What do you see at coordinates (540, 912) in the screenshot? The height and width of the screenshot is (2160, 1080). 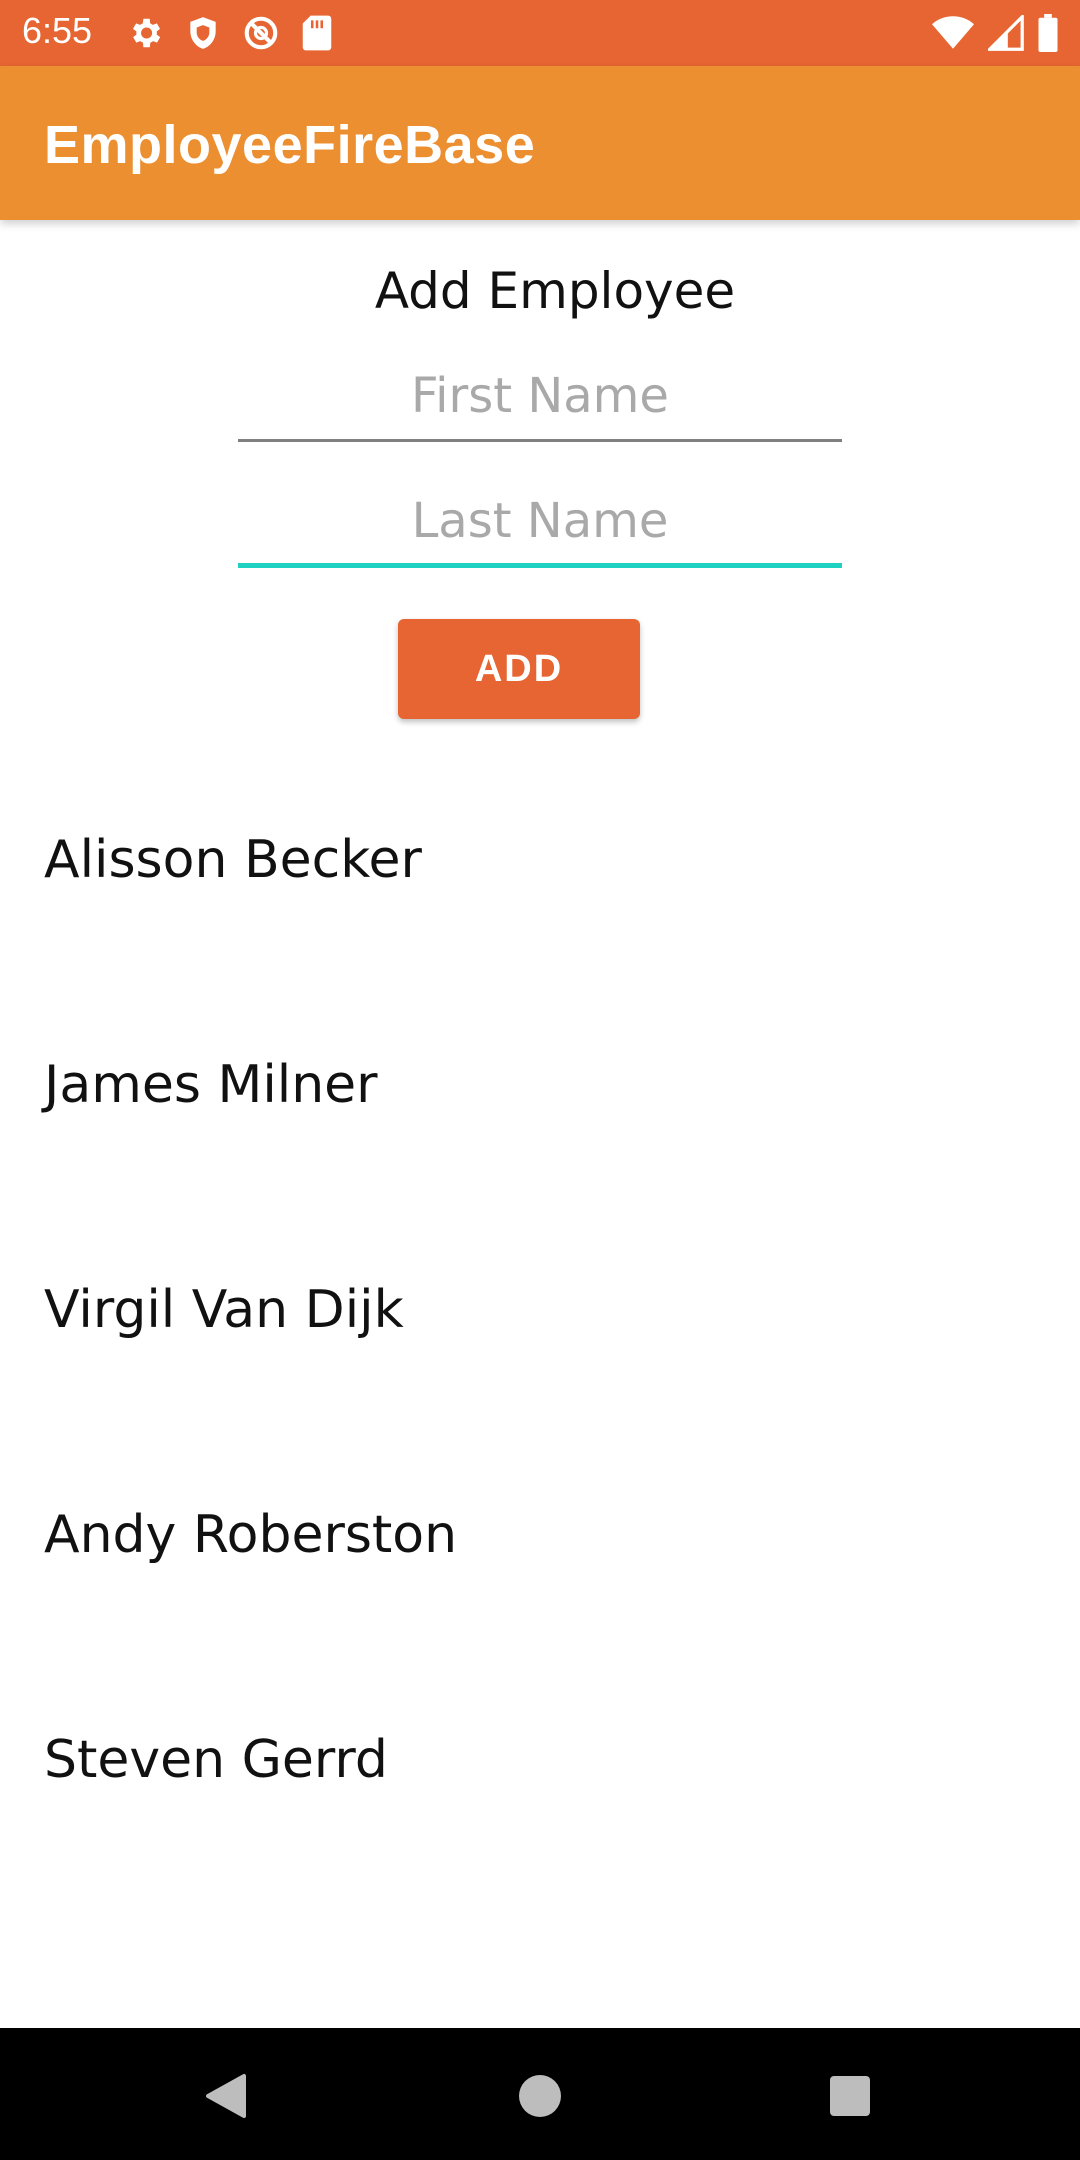 I see `list-item: Alisson Becker` at bounding box center [540, 912].